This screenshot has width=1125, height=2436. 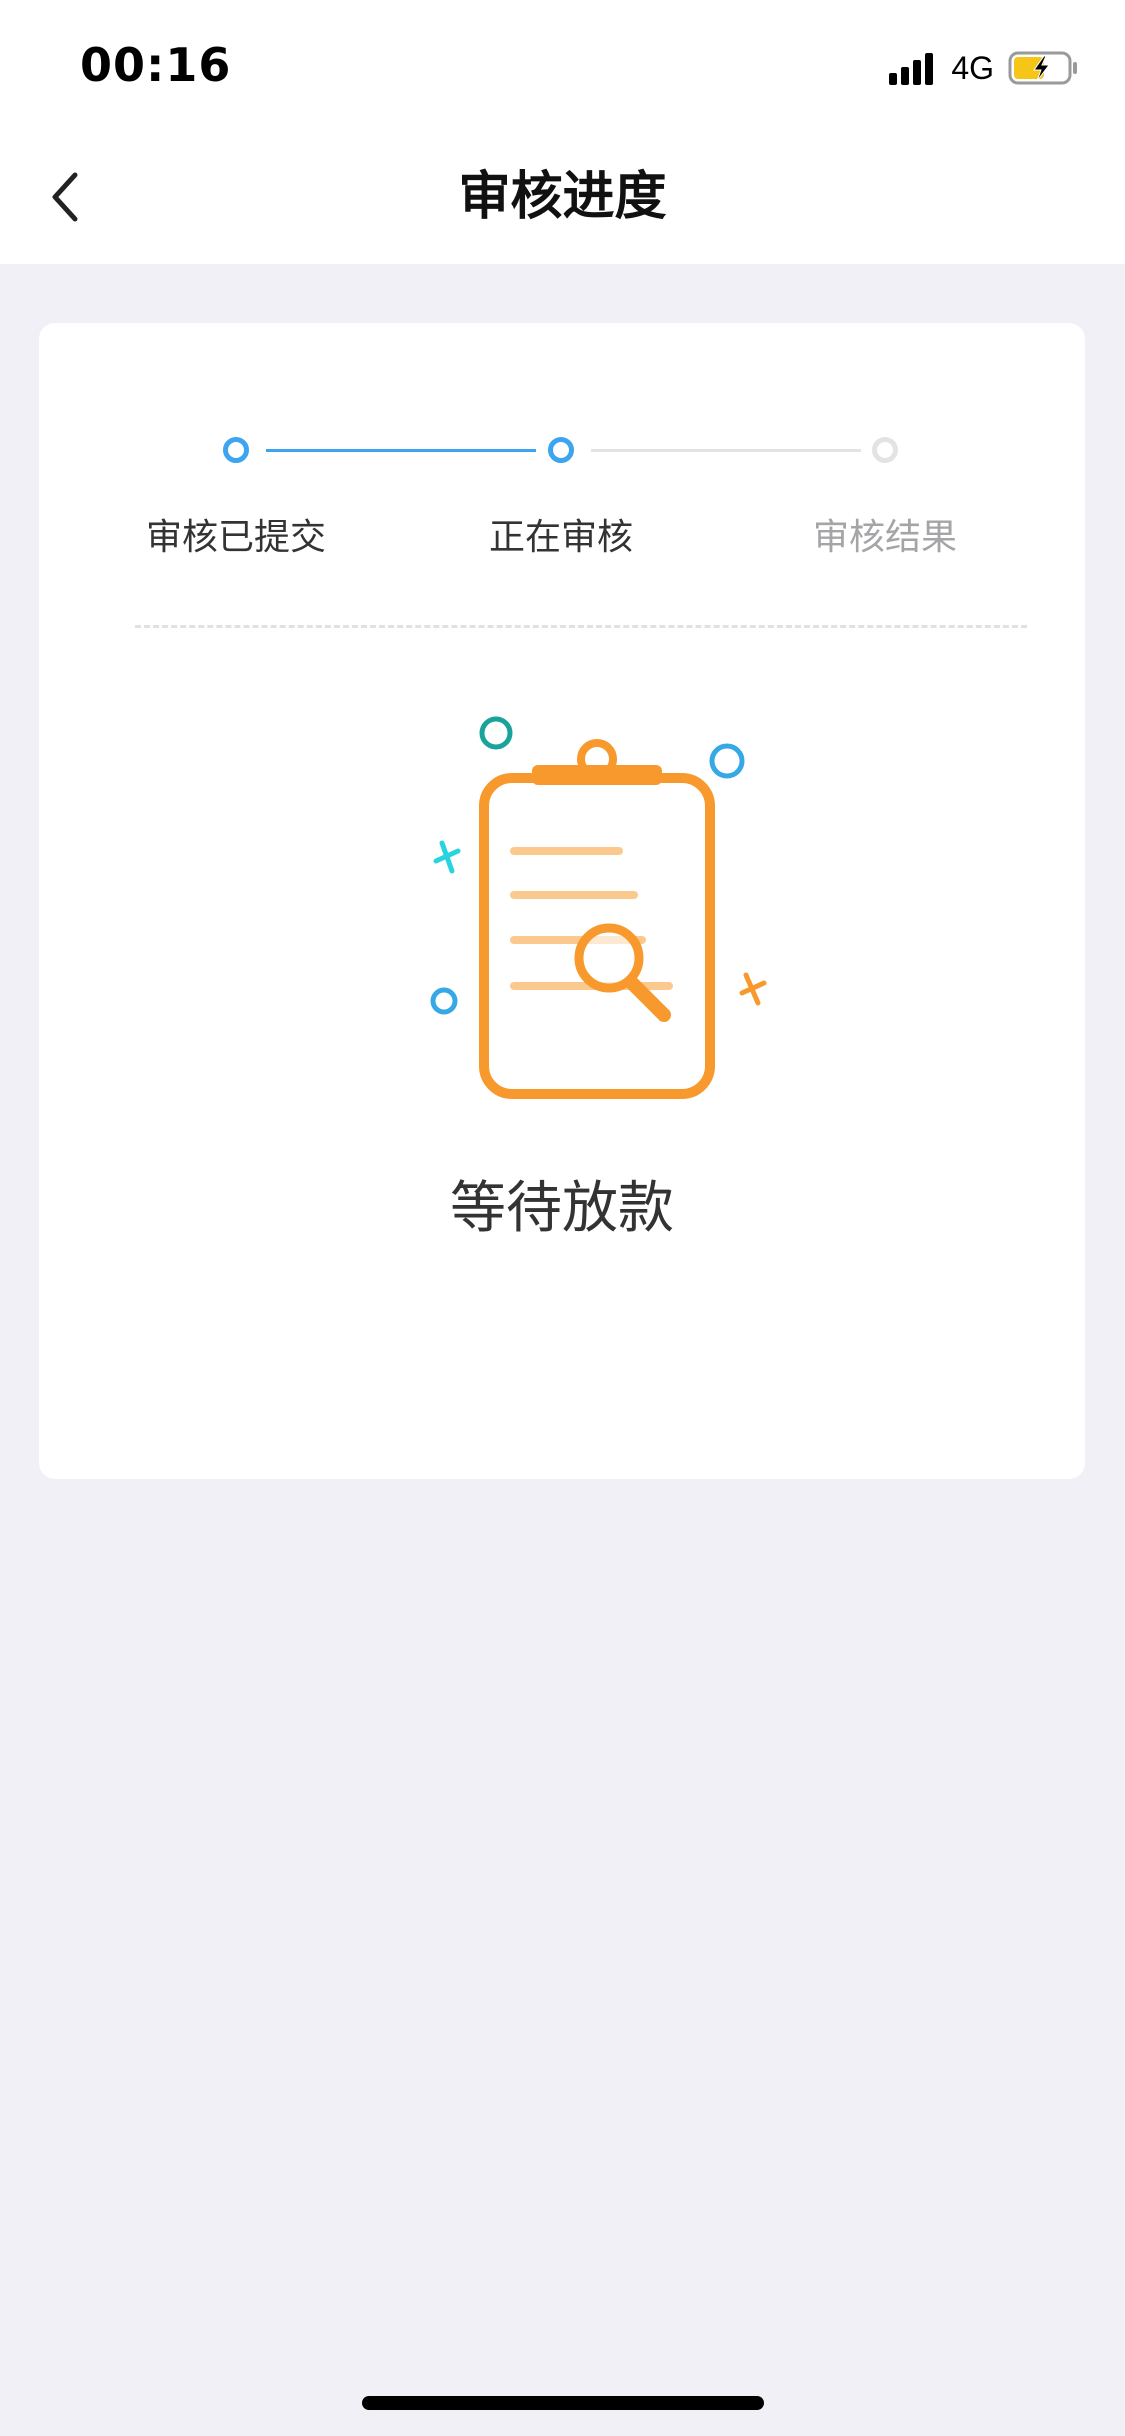 I want to click on step-dot-reviewing, so click(x=561, y=450).